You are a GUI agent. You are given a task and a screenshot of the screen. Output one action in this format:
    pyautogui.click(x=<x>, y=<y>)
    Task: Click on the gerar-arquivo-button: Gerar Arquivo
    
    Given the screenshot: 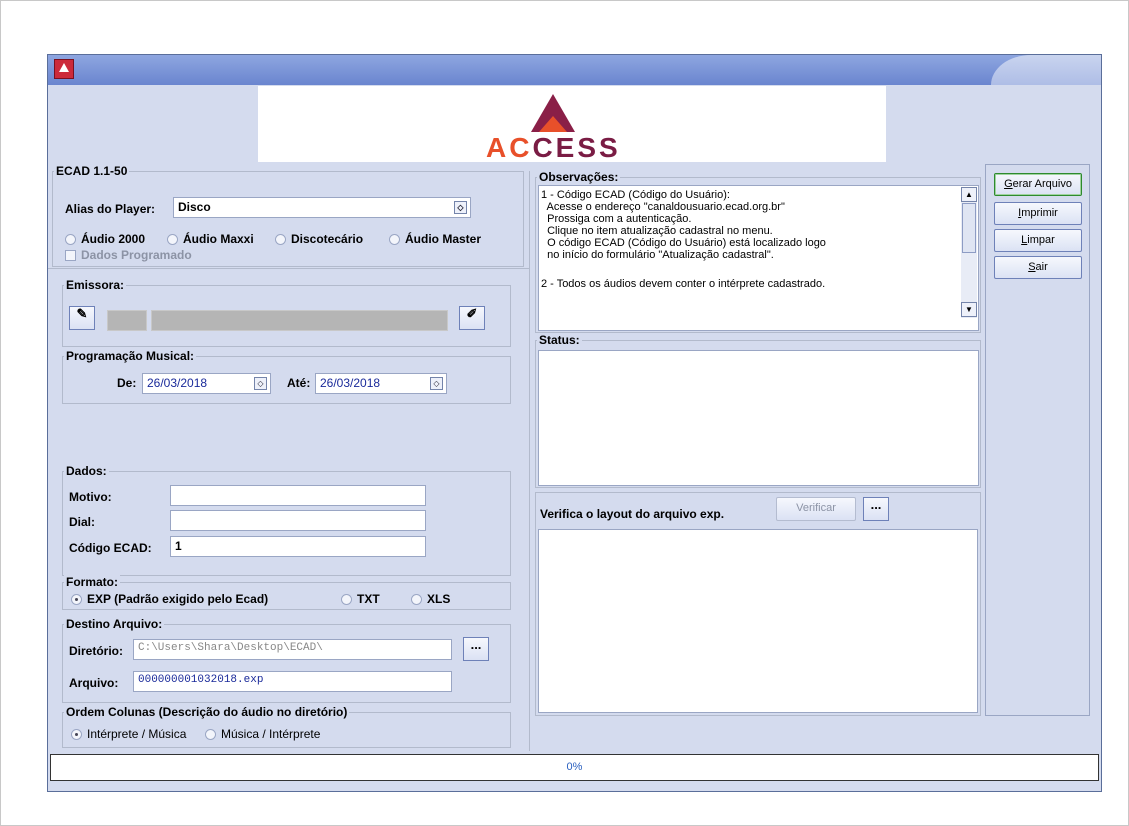 What is the action you would take?
    pyautogui.click(x=1038, y=184)
    